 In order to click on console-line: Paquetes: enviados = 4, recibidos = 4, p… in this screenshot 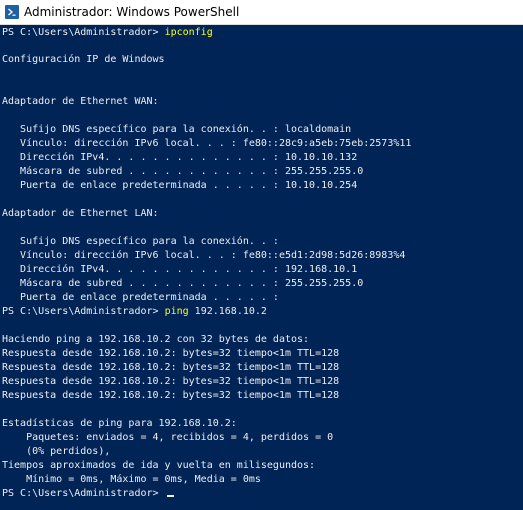, I will do `click(168, 437)`.